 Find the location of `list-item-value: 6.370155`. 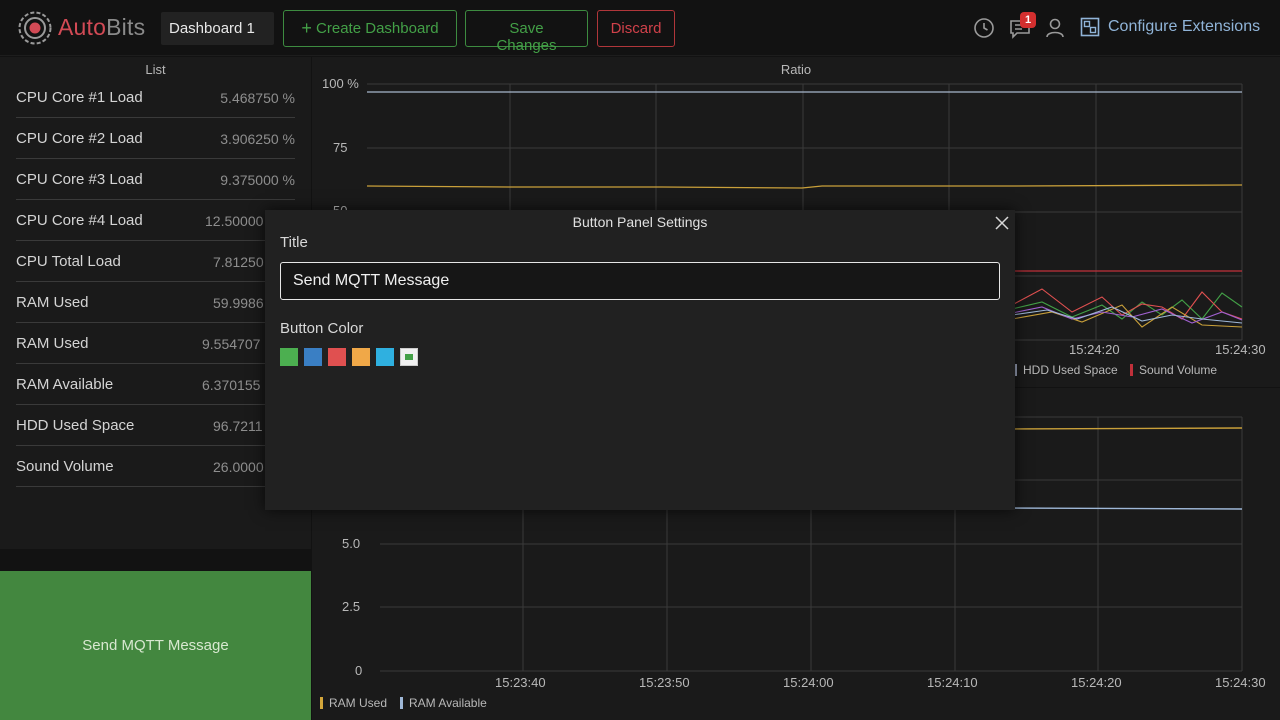

list-item-value: 6.370155 is located at coordinates (231, 385).